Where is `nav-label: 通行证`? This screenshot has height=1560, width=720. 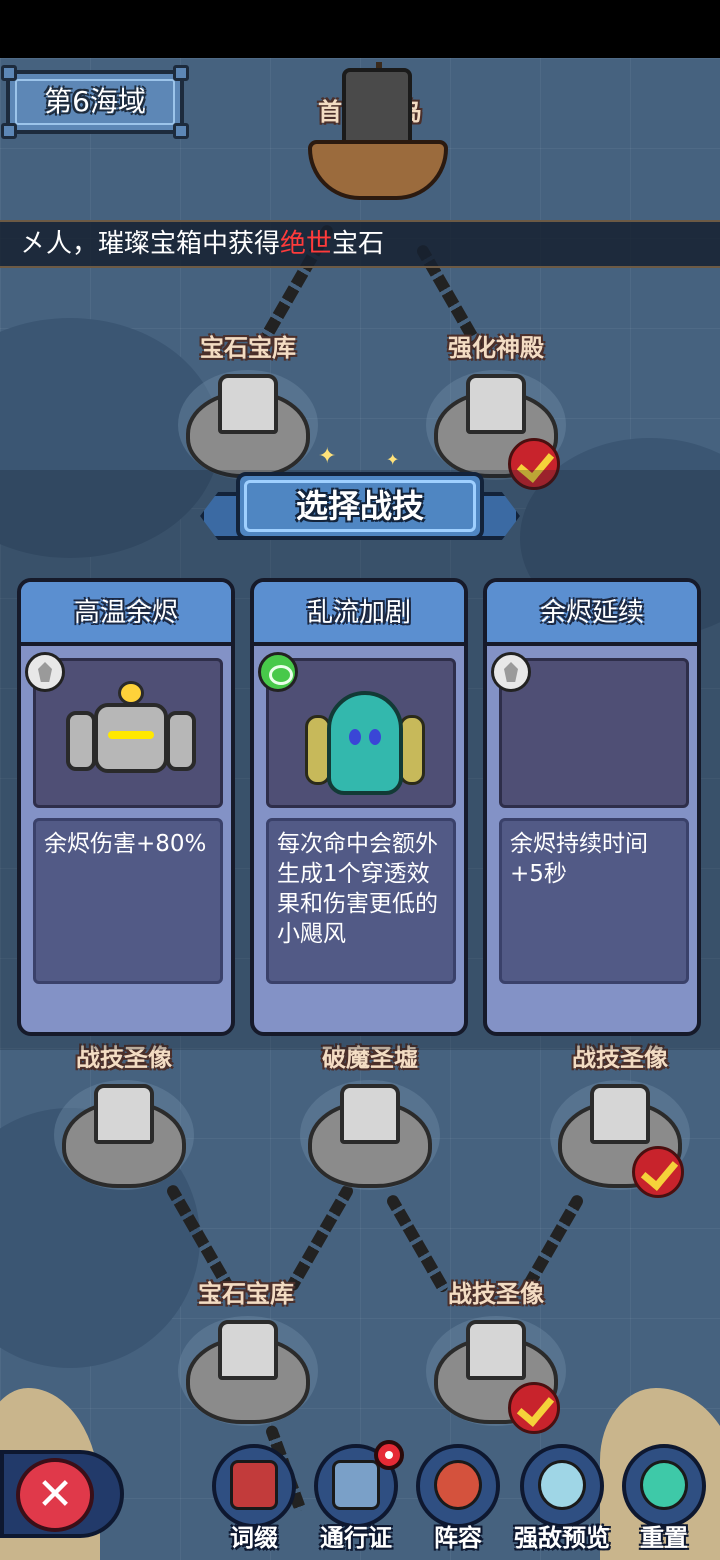 nav-label: 通行证 is located at coordinates (356, 1538).